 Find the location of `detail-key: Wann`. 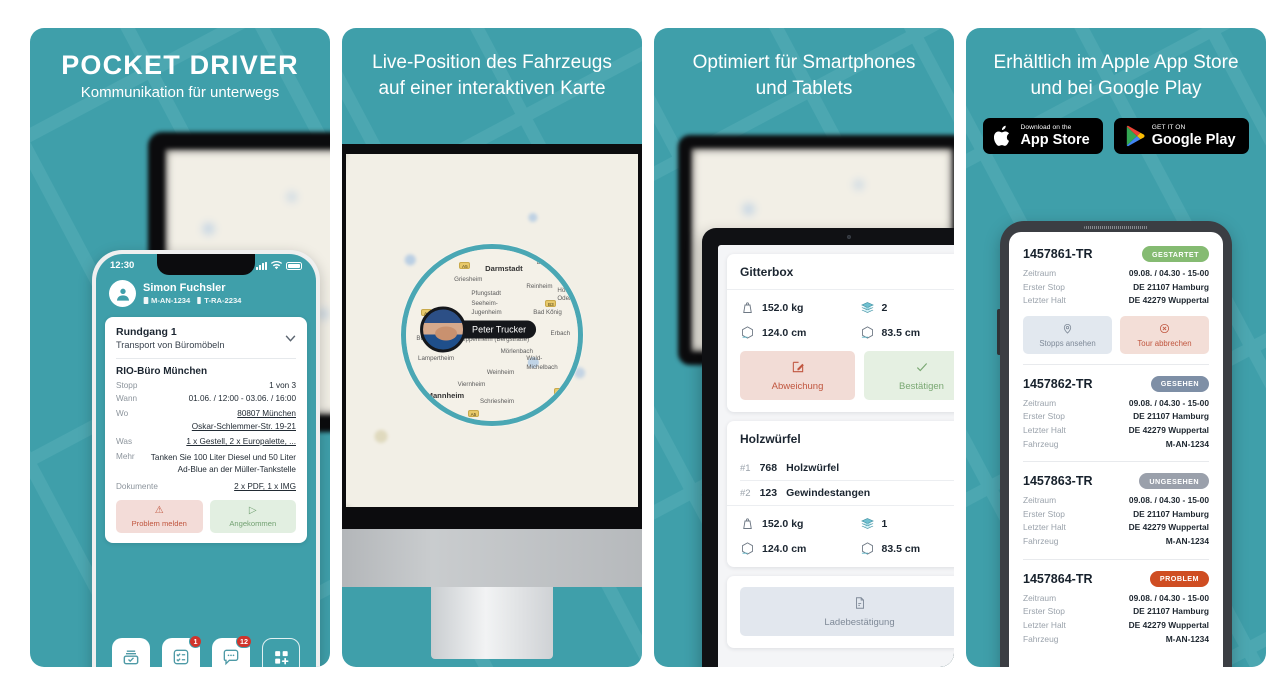

detail-key: Wann is located at coordinates (127, 398).